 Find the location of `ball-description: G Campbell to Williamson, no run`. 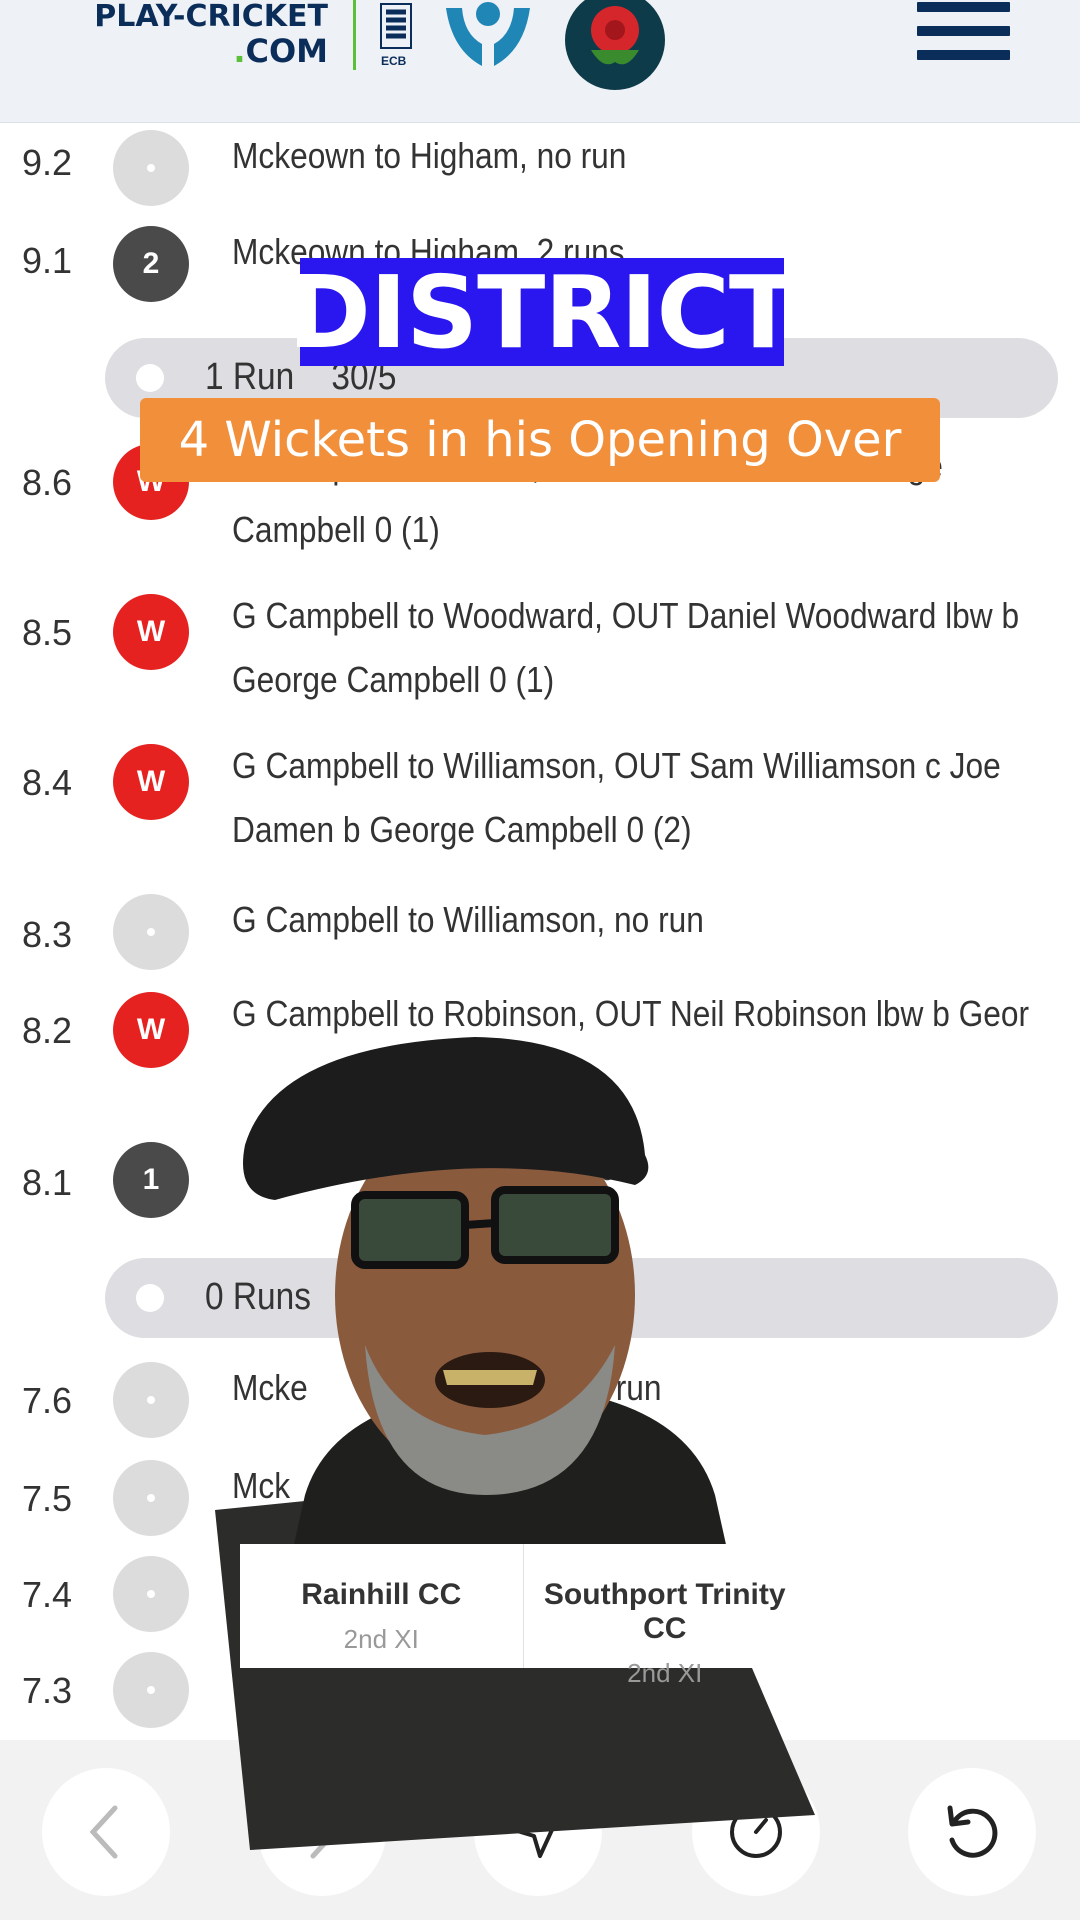

ball-description: G Campbell to Williamson, no run is located at coordinates (468, 919).